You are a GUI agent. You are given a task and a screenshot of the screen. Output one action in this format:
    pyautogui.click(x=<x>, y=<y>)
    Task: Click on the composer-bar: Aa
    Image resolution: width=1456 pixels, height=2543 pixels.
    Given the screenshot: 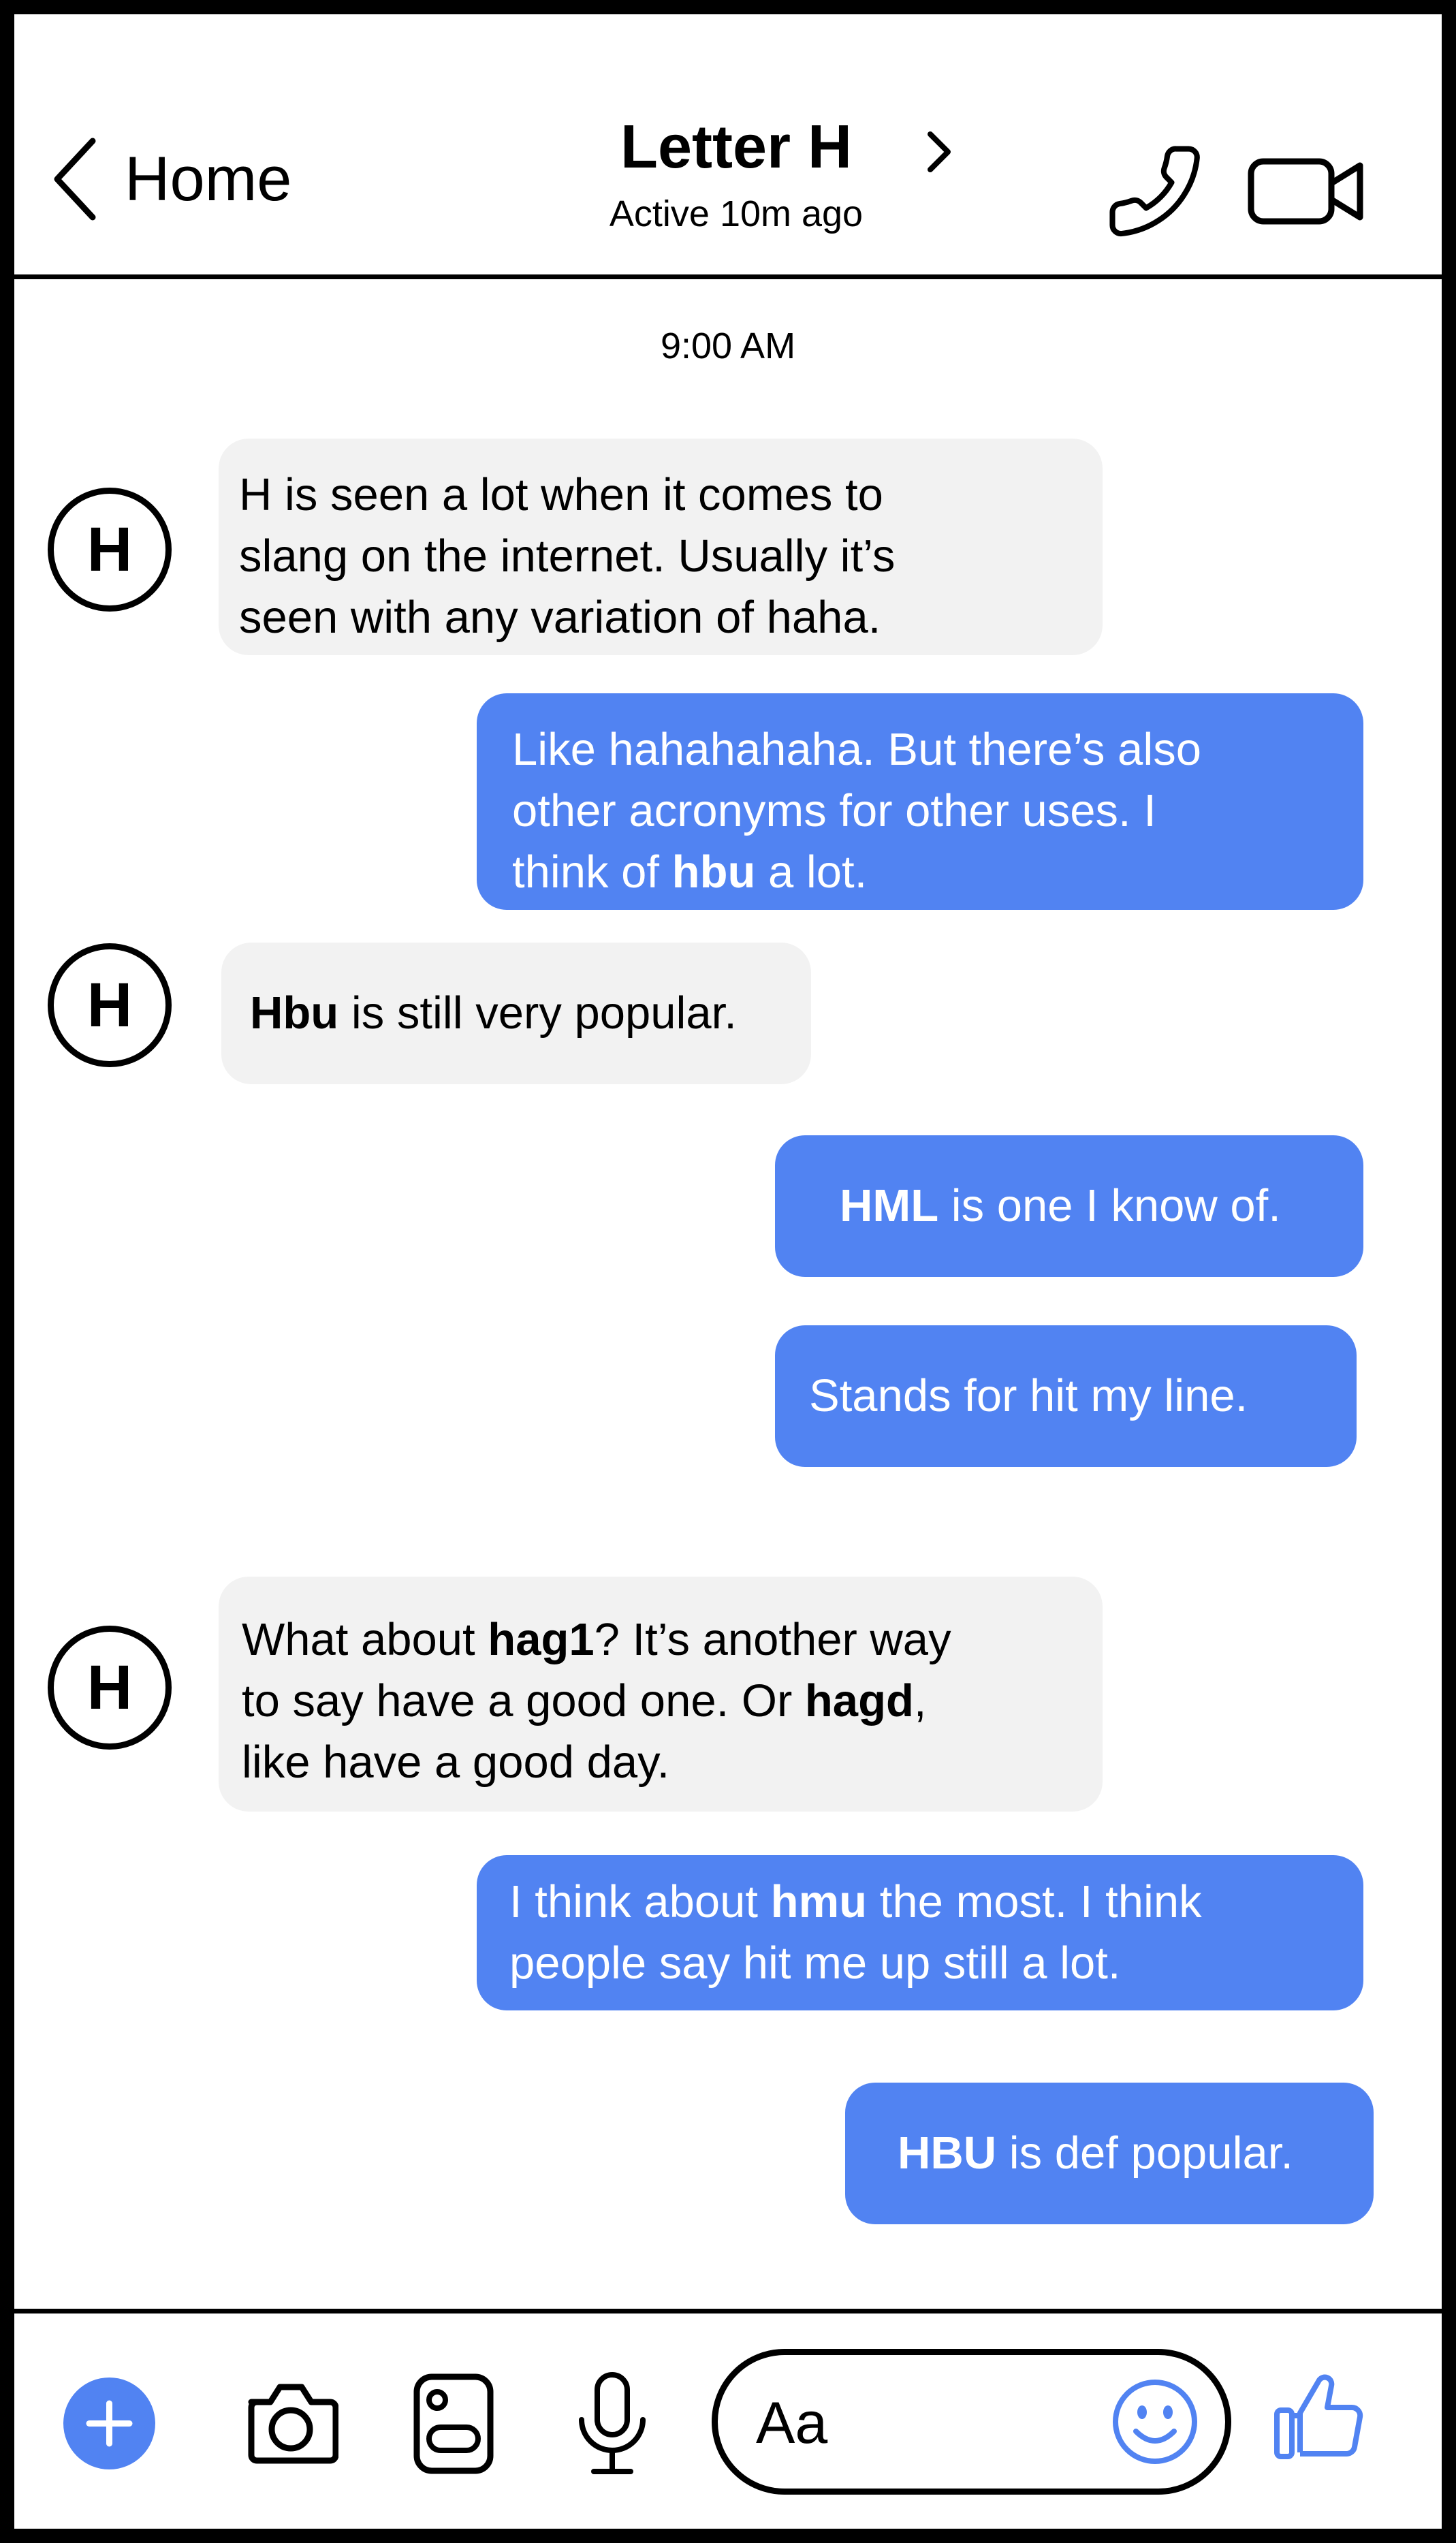 What is the action you would take?
    pyautogui.click(x=728, y=2421)
    